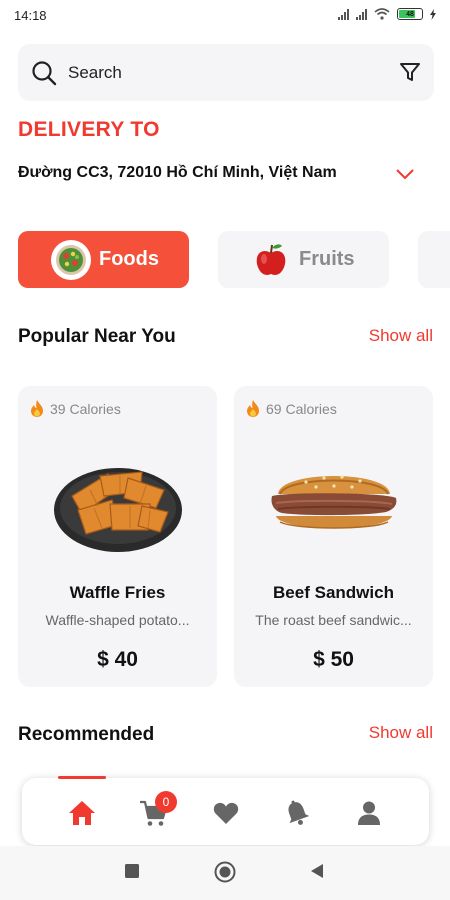 Image resolution: width=450 pixels, height=900 pixels. Describe the element at coordinates (382, 14) in the screenshot. I see `wifi-icon` at that location.